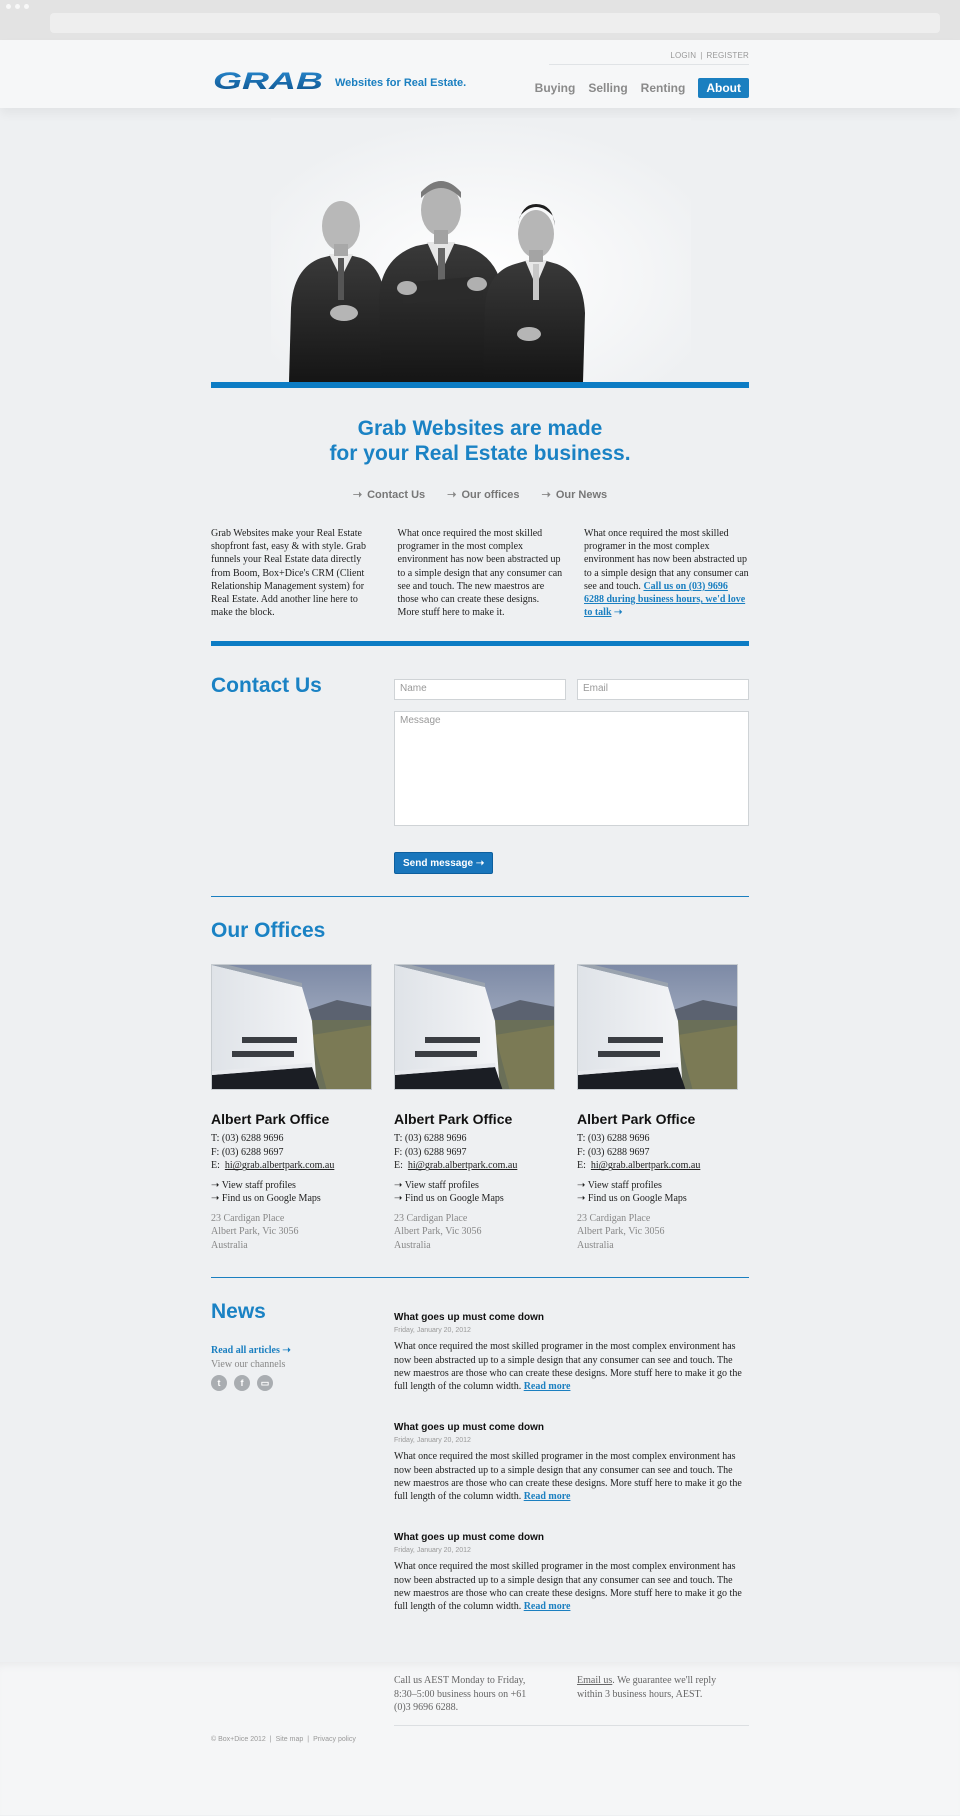 This screenshot has width=960, height=1816. I want to click on offices-title: Our Offices, so click(268, 931).